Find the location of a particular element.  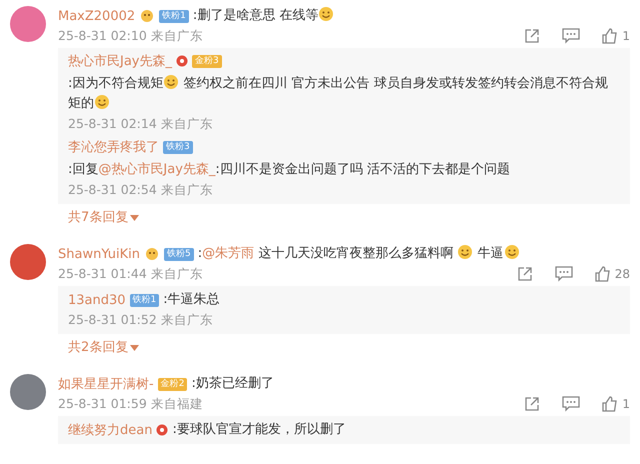

more-replies-link: 共7条回复 is located at coordinates (344, 217).